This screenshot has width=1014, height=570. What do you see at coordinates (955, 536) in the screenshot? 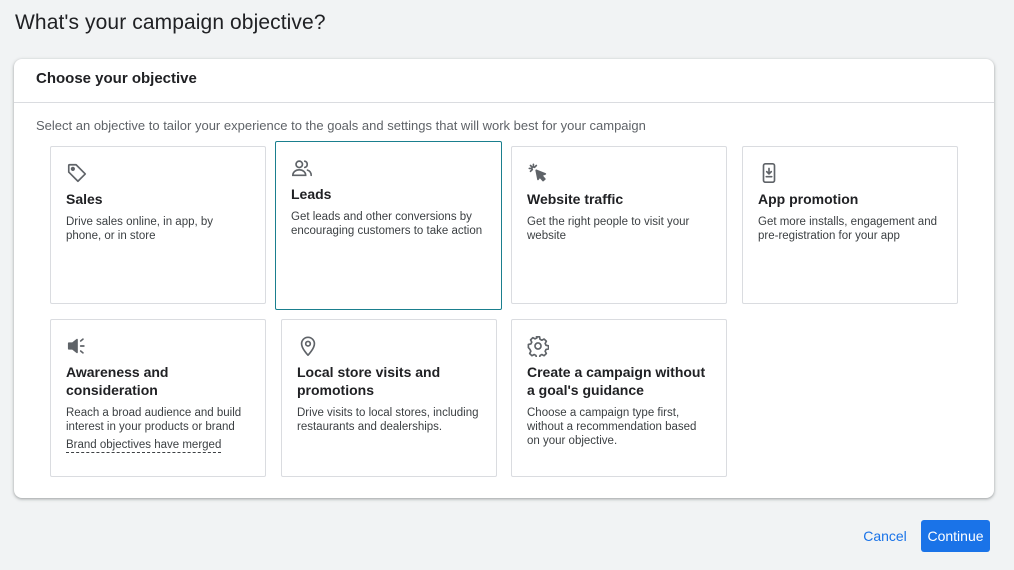
I see `continue-button: Continue` at bounding box center [955, 536].